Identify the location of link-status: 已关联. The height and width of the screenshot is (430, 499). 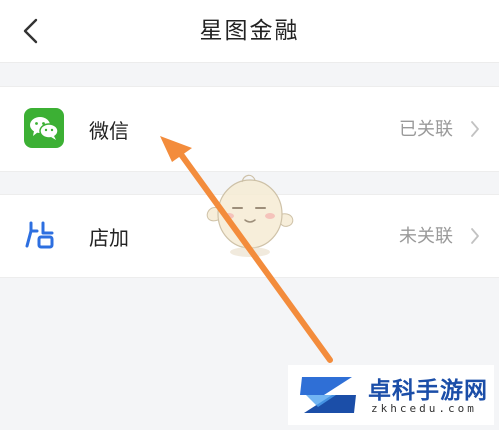
(426, 129).